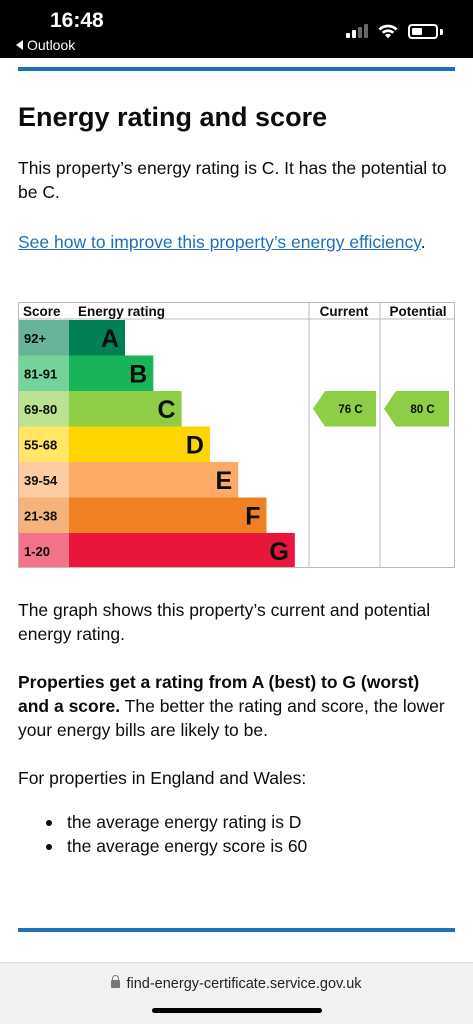  Describe the element at coordinates (138, 374) in the screenshot. I see `rating-letter-b: B` at that location.